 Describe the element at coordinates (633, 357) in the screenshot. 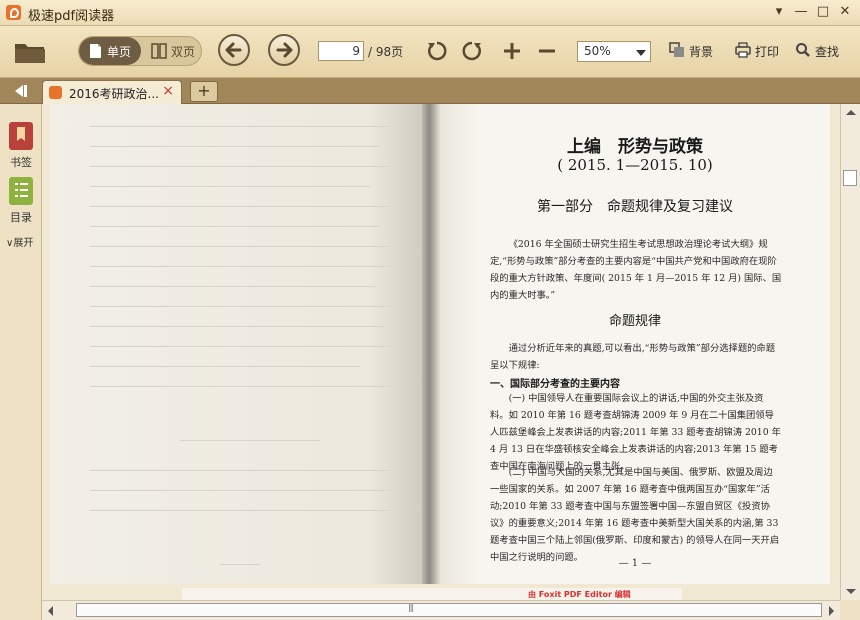

I see `analysis-paragraph: 通过分析近年来的真题,可以看出,“形势与政策”部分选择题的命题呈以下规律:` at that location.